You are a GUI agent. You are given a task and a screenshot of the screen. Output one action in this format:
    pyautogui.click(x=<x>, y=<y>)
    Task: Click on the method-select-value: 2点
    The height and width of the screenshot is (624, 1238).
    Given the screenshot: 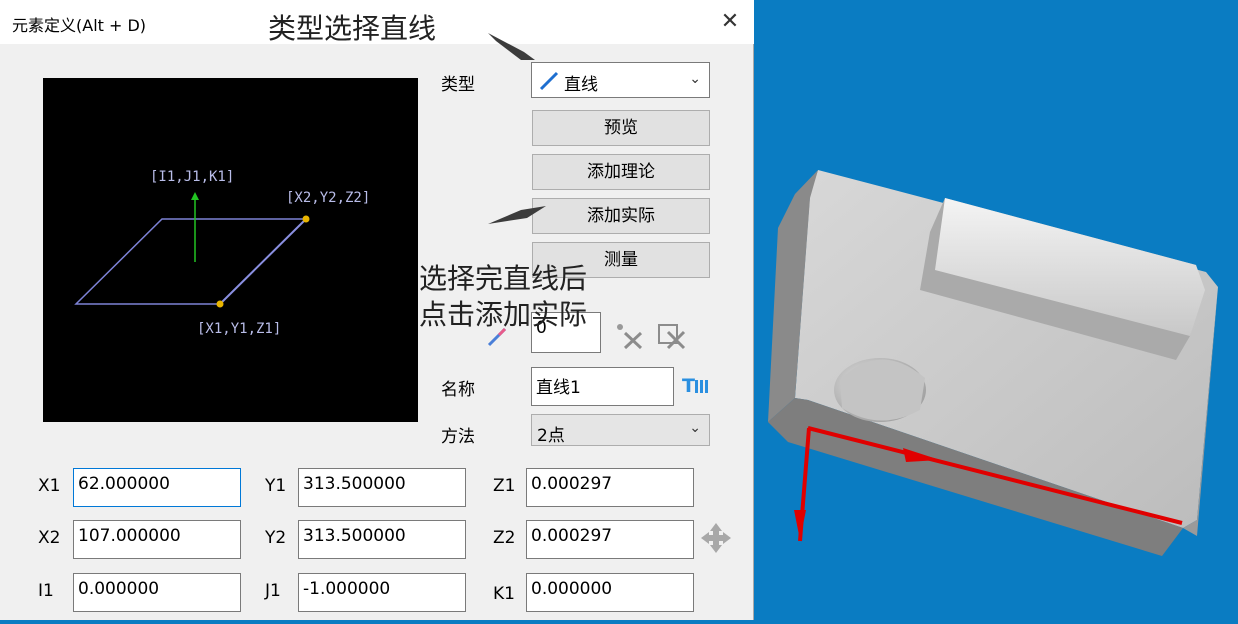 What is the action you would take?
    pyautogui.click(x=551, y=436)
    